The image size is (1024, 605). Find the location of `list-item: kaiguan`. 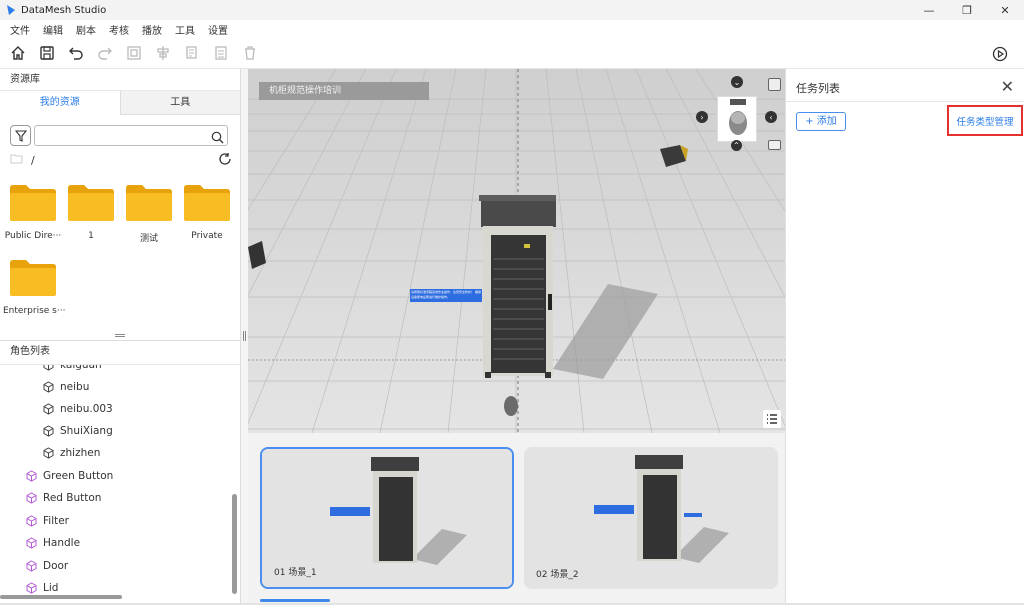

list-item: kaiguan is located at coordinates (72, 368).